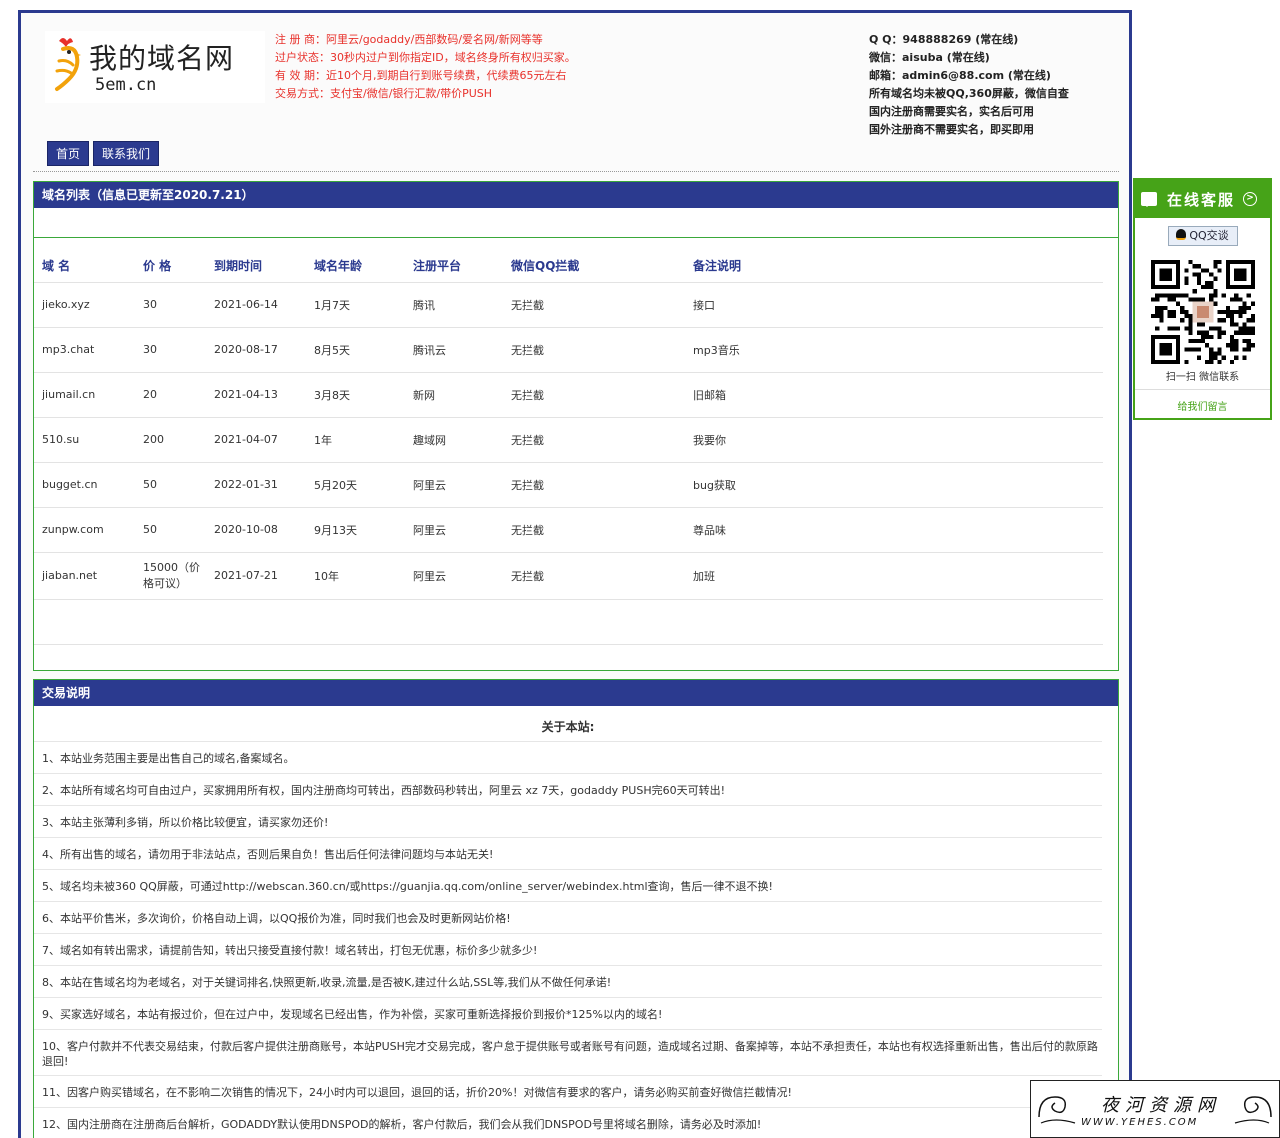  What do you see at coordinates (84, 266) in the screenshot?
I see `col-domain: 域 名` at bounding box center [84, 266].